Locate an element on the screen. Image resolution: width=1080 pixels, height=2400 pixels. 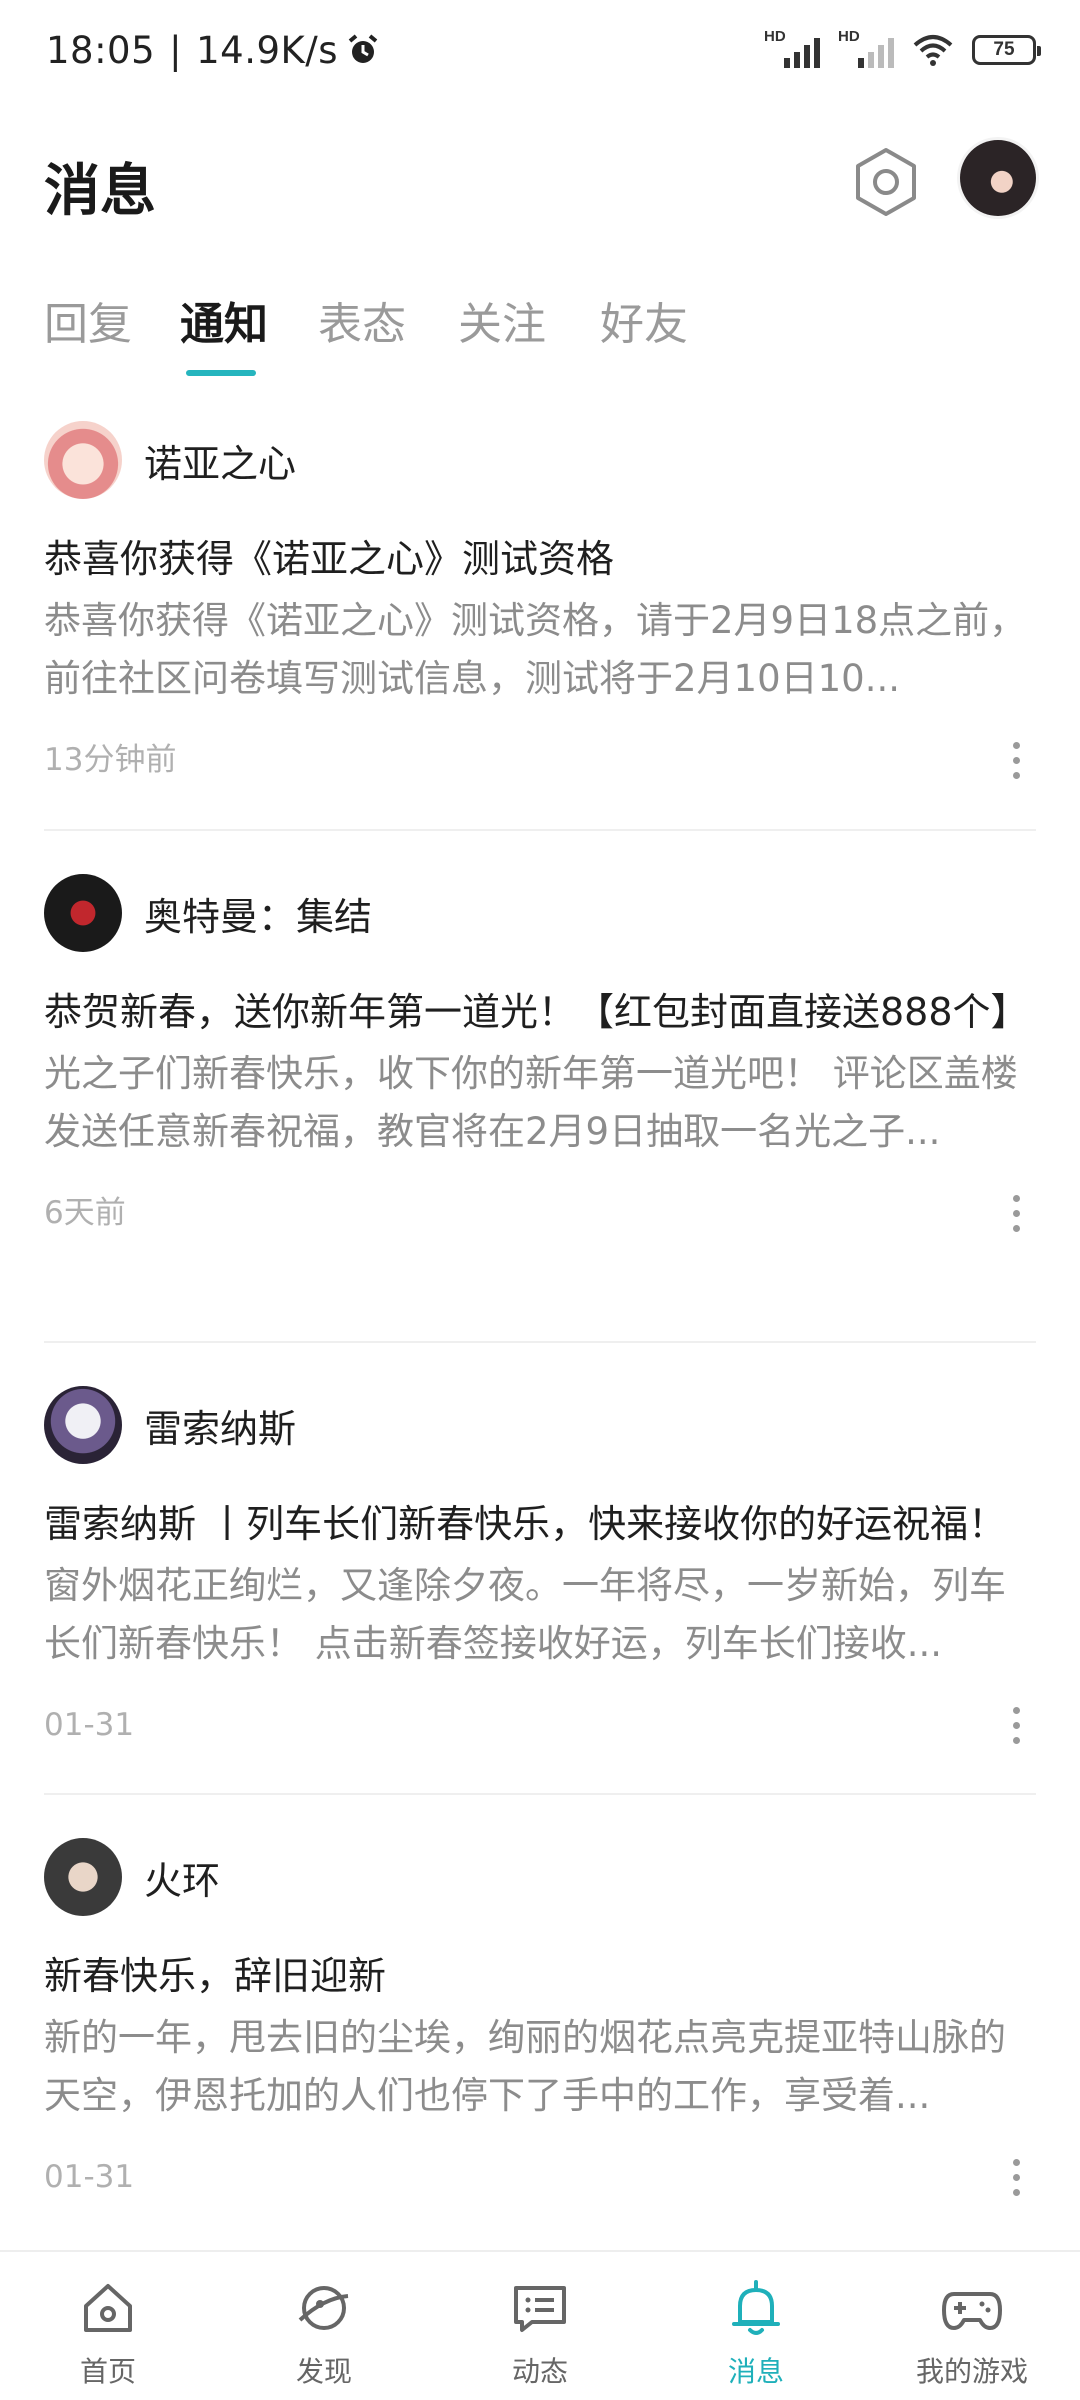
tab-reactions: 表态 is located at coordinates (362, 320).